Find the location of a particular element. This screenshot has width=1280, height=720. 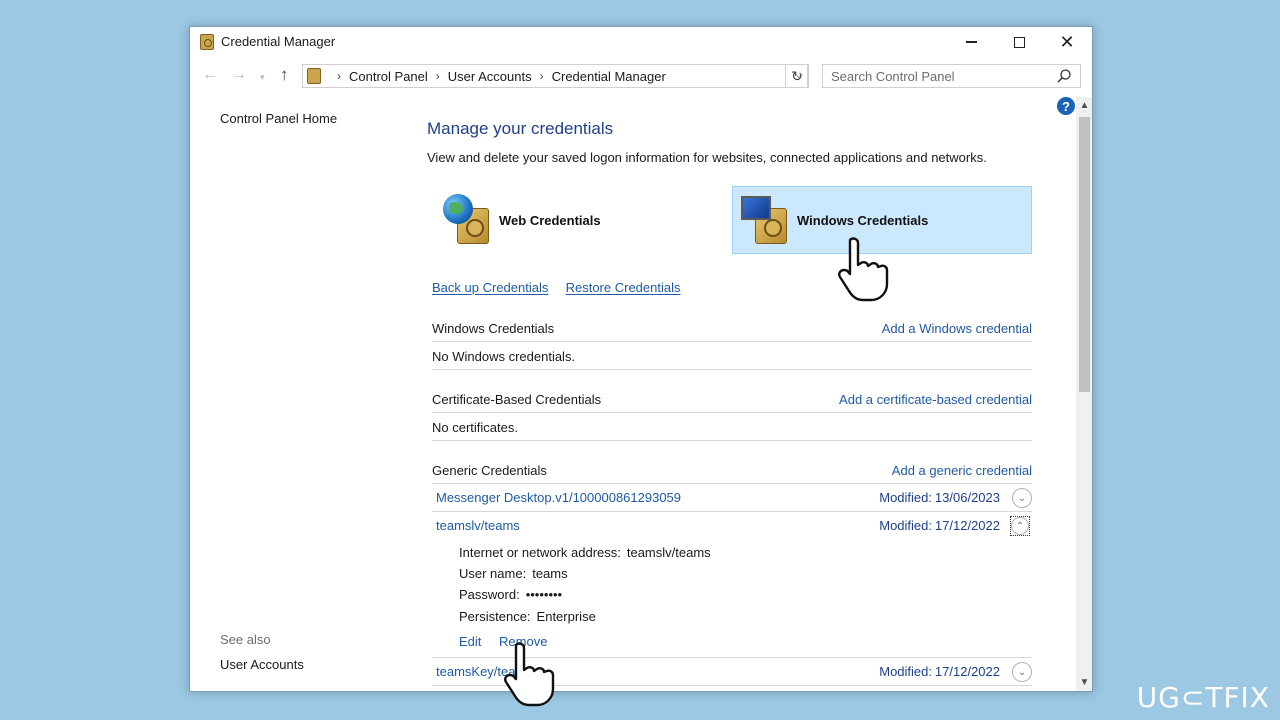

search-input is located at coordinates (933, 76).